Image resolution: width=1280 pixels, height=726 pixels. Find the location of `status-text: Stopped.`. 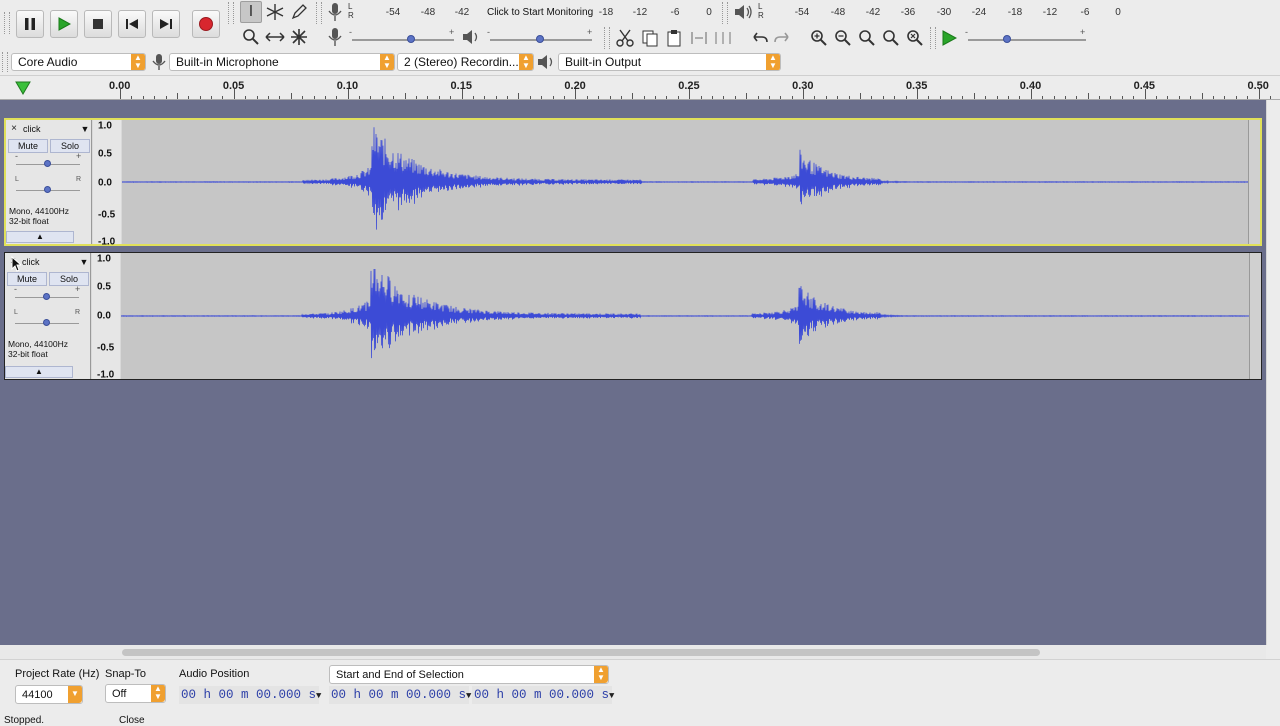

status-text: Stopped. is located at coordinates (24, 720).